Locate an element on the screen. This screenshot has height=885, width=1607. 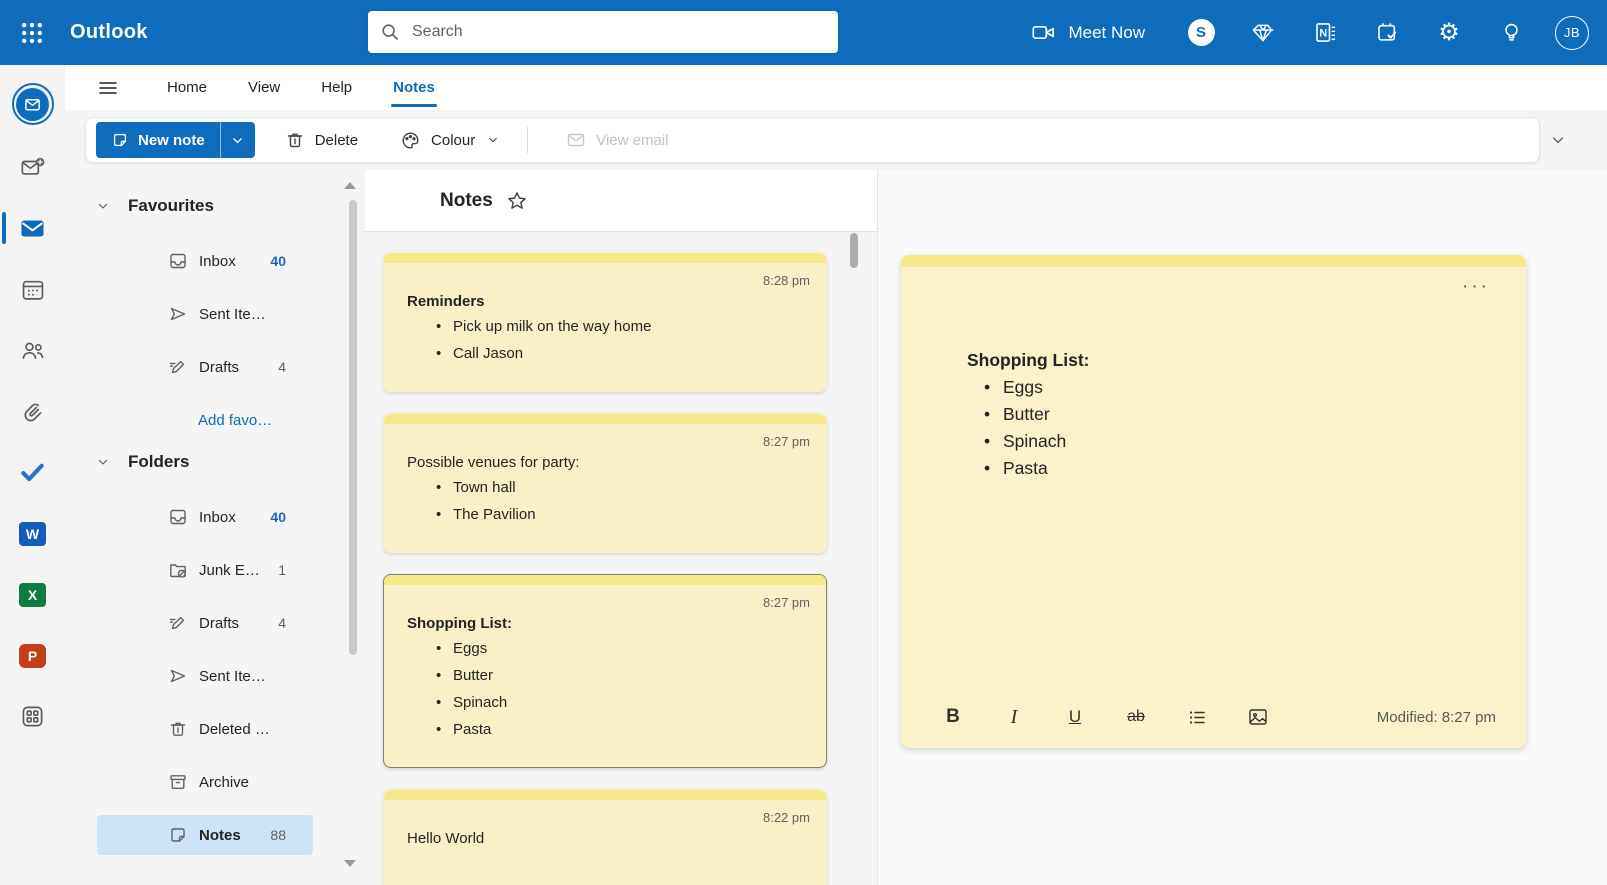
underline-icon: U is located at coordinates (1075, 717).